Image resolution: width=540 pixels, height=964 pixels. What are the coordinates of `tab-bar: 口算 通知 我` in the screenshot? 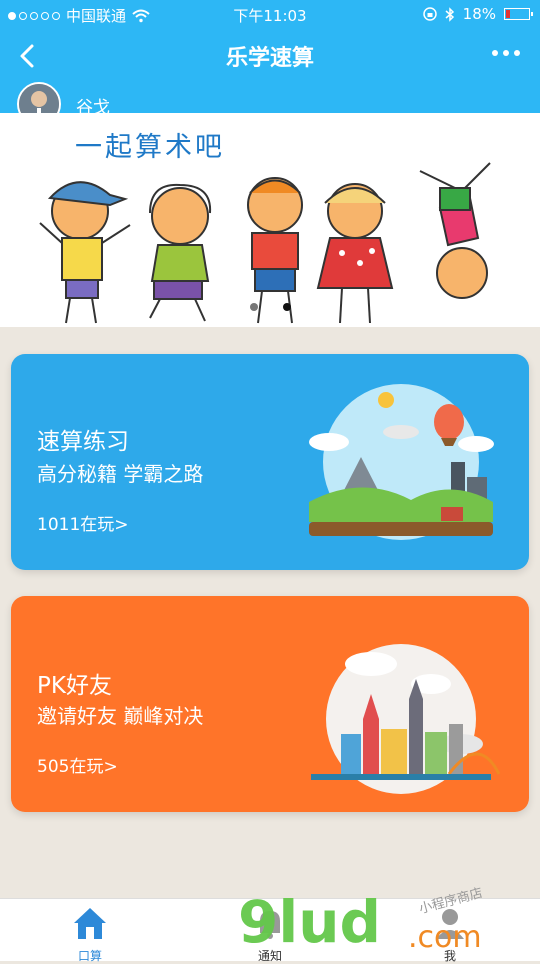 It's located at (270, 930).